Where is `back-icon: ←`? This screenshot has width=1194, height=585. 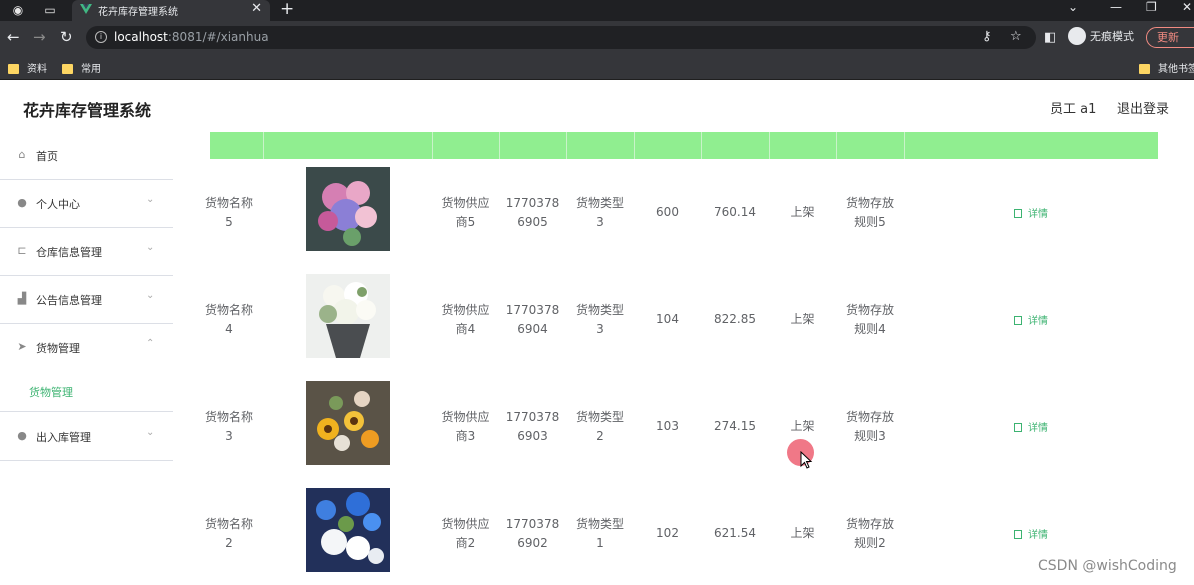 back-icon: ← is located at coordinates (13, 37).